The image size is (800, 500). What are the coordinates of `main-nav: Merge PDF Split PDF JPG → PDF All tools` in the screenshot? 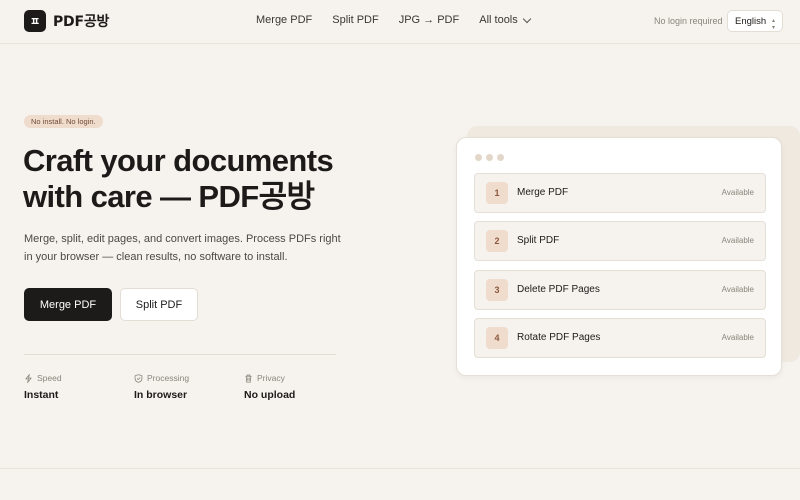 It's located at (394, 20).